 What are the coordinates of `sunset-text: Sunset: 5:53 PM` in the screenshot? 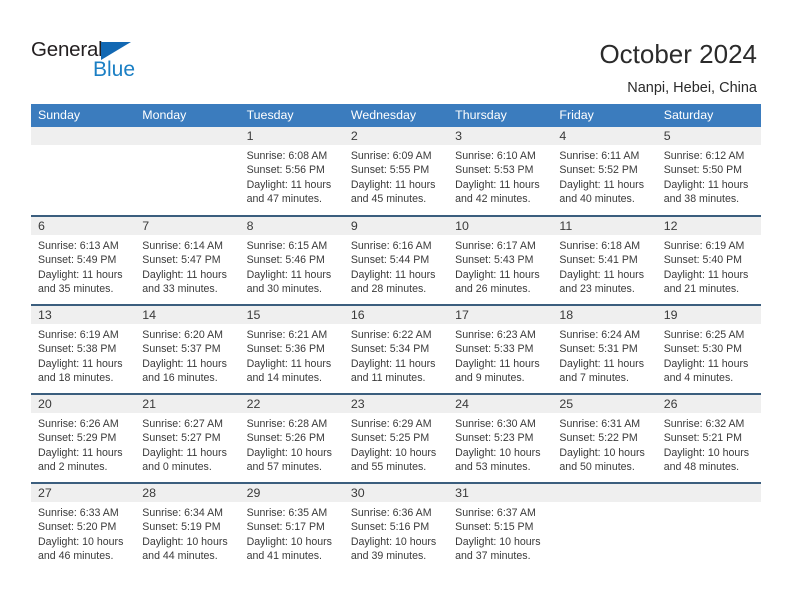 It's located at (494, 170).